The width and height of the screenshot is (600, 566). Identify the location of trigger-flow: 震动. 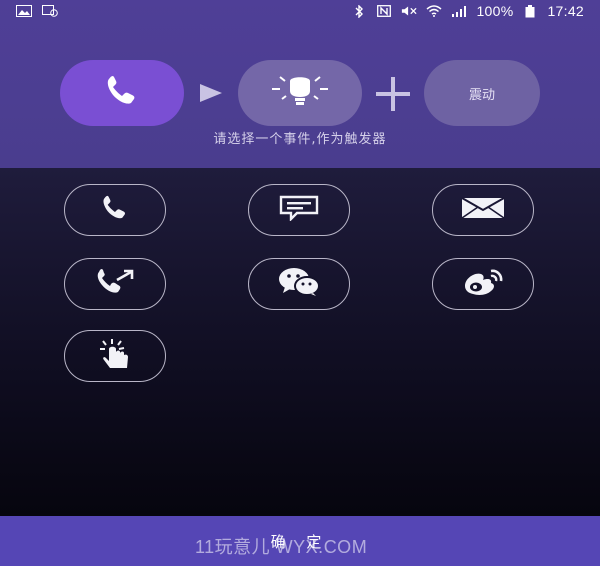
(300, 93).